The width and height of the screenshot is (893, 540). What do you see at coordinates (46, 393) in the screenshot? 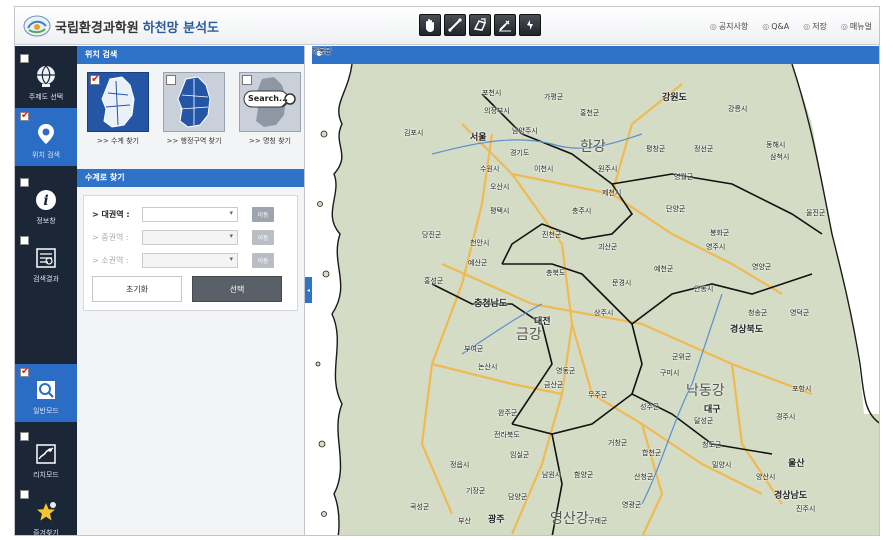
I see `rail-item-general-mode: 일반모드` at bounding box center [46, 393].